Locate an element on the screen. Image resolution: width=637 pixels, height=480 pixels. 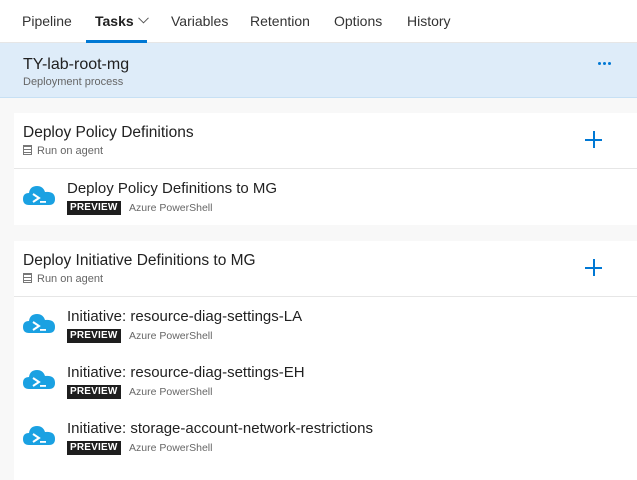
stage-header: TY-lab-root-mg Deployment process is located at coordinates (318, 70).